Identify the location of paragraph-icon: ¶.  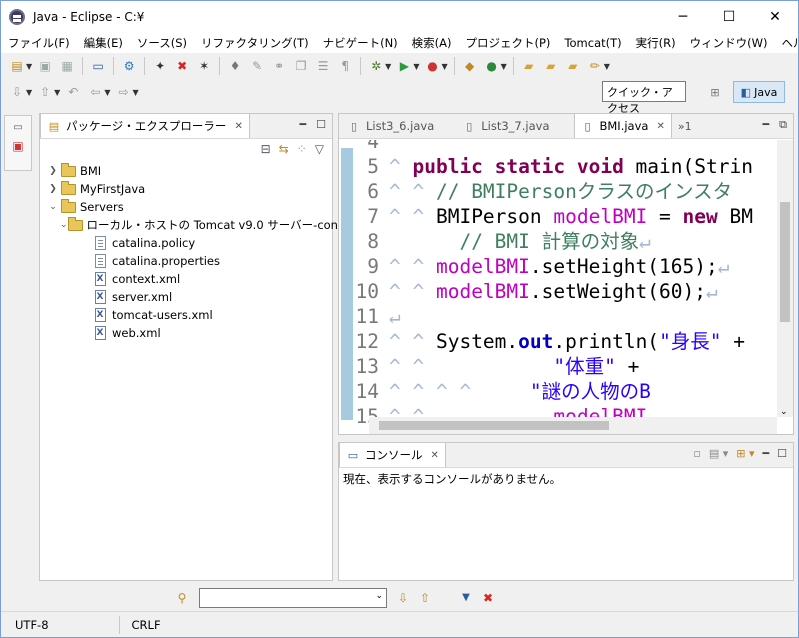
(345, 66).